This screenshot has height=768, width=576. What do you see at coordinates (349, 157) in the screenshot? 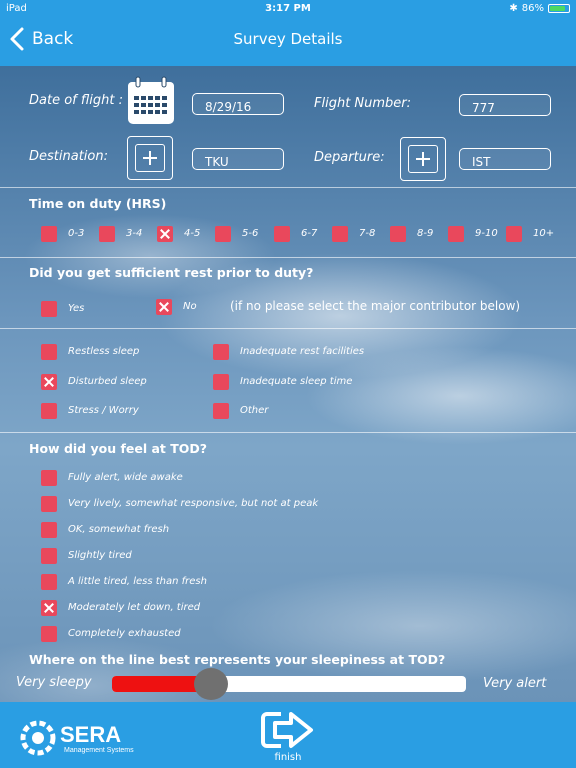
I see `departure-label: Departure:` at bounding box center [349, 157].